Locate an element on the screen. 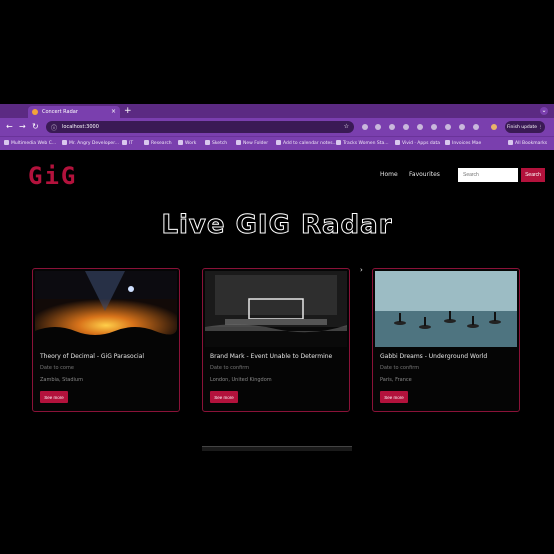  bookmark-item: IT is located at coordinates (127, 143).